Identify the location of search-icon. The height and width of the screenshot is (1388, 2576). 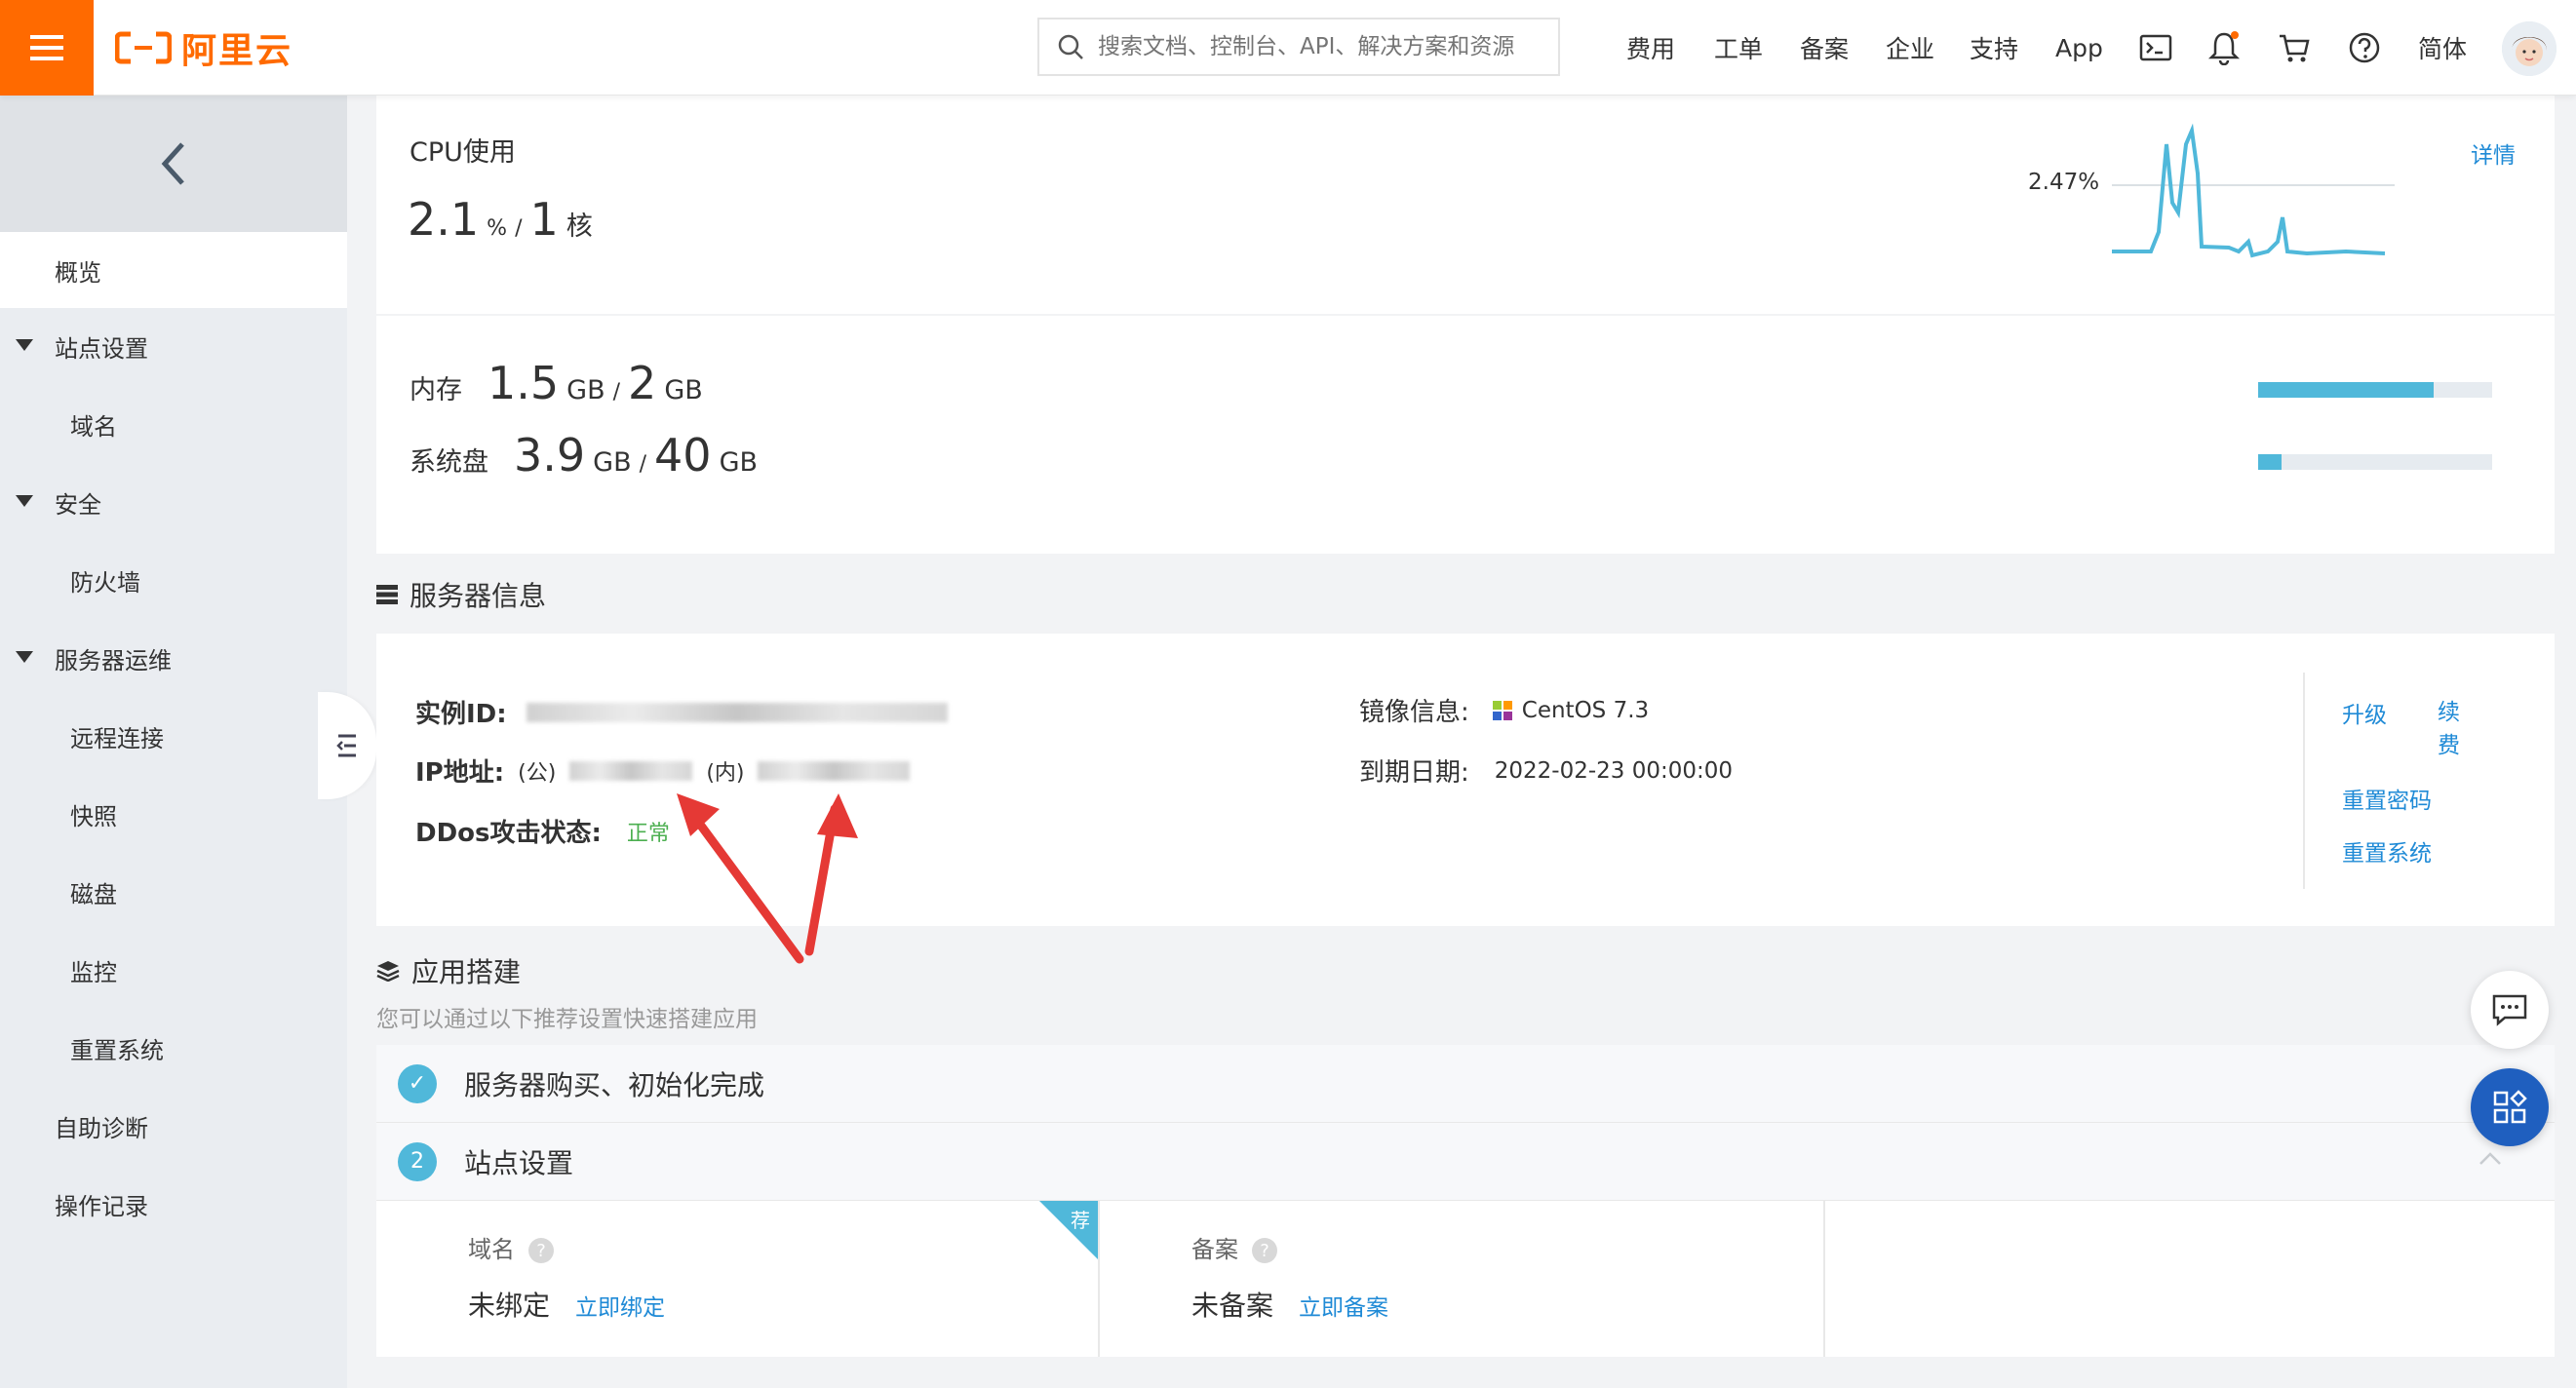
(1070, 46).